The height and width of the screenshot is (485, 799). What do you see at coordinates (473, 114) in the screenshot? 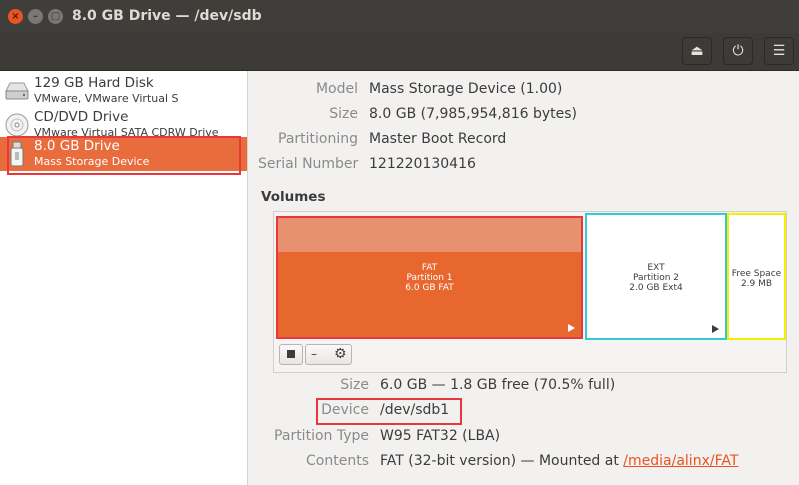
I see `size-value: 8.0 GB (7,985,954,816 bytes)` at bounding box center [473, 114].